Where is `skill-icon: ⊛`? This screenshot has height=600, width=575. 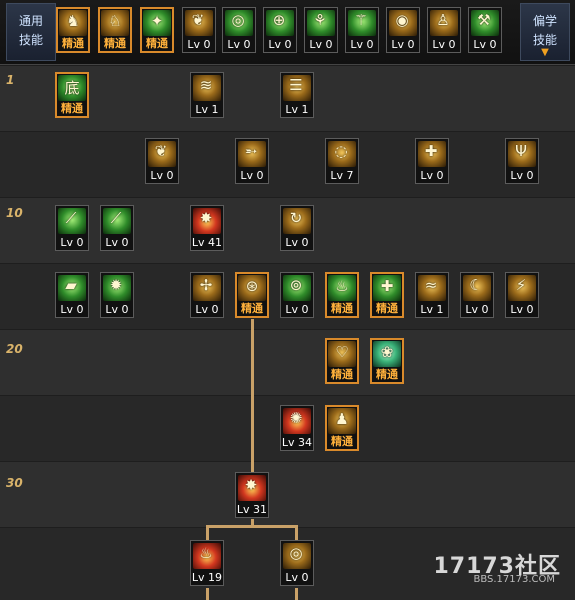
skill-icon: ⊛ is located at coordinates (252, 286).